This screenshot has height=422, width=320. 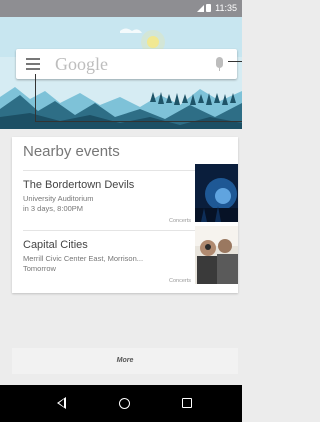 What do you see at coordinates (71, 151) in the screenshot?
I see `card-title: Nearby events` at bounding box center [71, 151].